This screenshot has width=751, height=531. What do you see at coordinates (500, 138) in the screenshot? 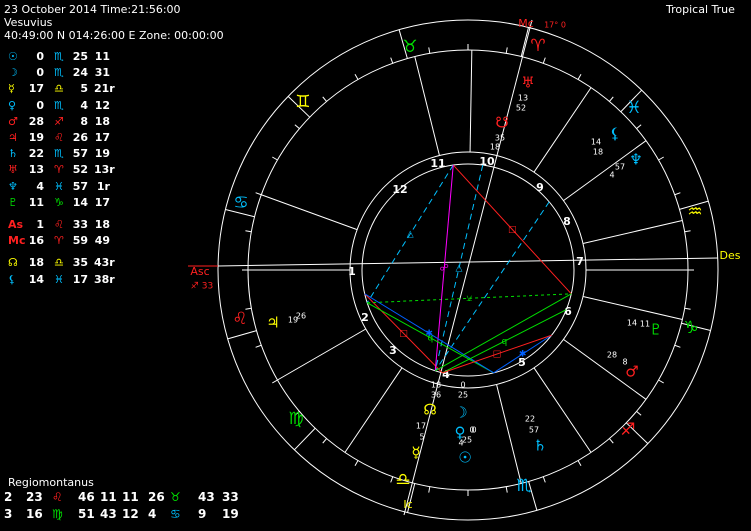
I see `planet-wheel-minute: 35` at bounding box center [500, 138].